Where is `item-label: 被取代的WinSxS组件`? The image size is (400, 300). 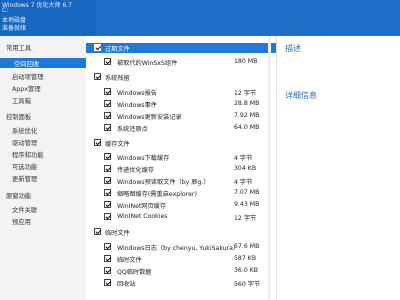
item-label: 被取代的WinSxS组件 is located at coordinates (147, 63).